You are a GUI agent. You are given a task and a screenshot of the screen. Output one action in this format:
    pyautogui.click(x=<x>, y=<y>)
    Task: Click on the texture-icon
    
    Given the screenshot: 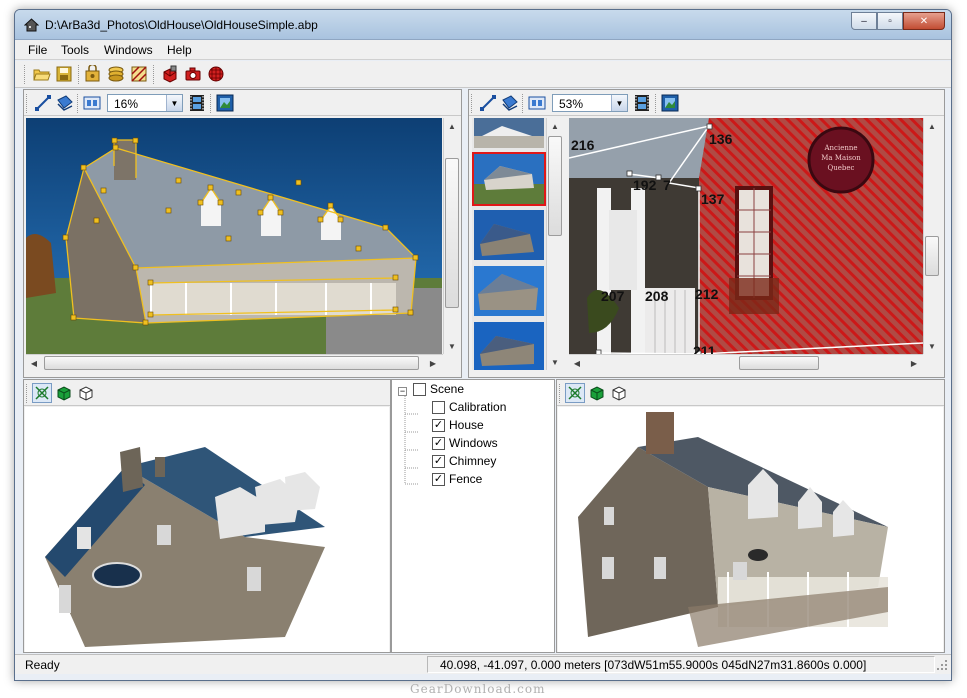 What is the action you would take?
    pyautogui.click(x=139, y=74)
    